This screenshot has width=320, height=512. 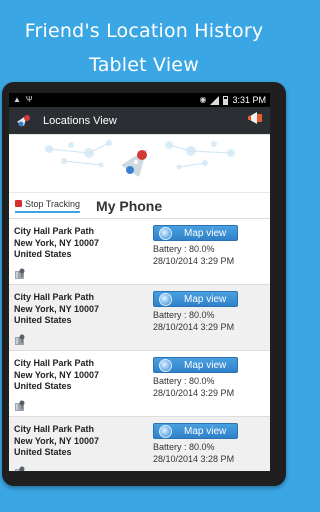 I want to click on app-logo-icon, so click(x=24, y=121).